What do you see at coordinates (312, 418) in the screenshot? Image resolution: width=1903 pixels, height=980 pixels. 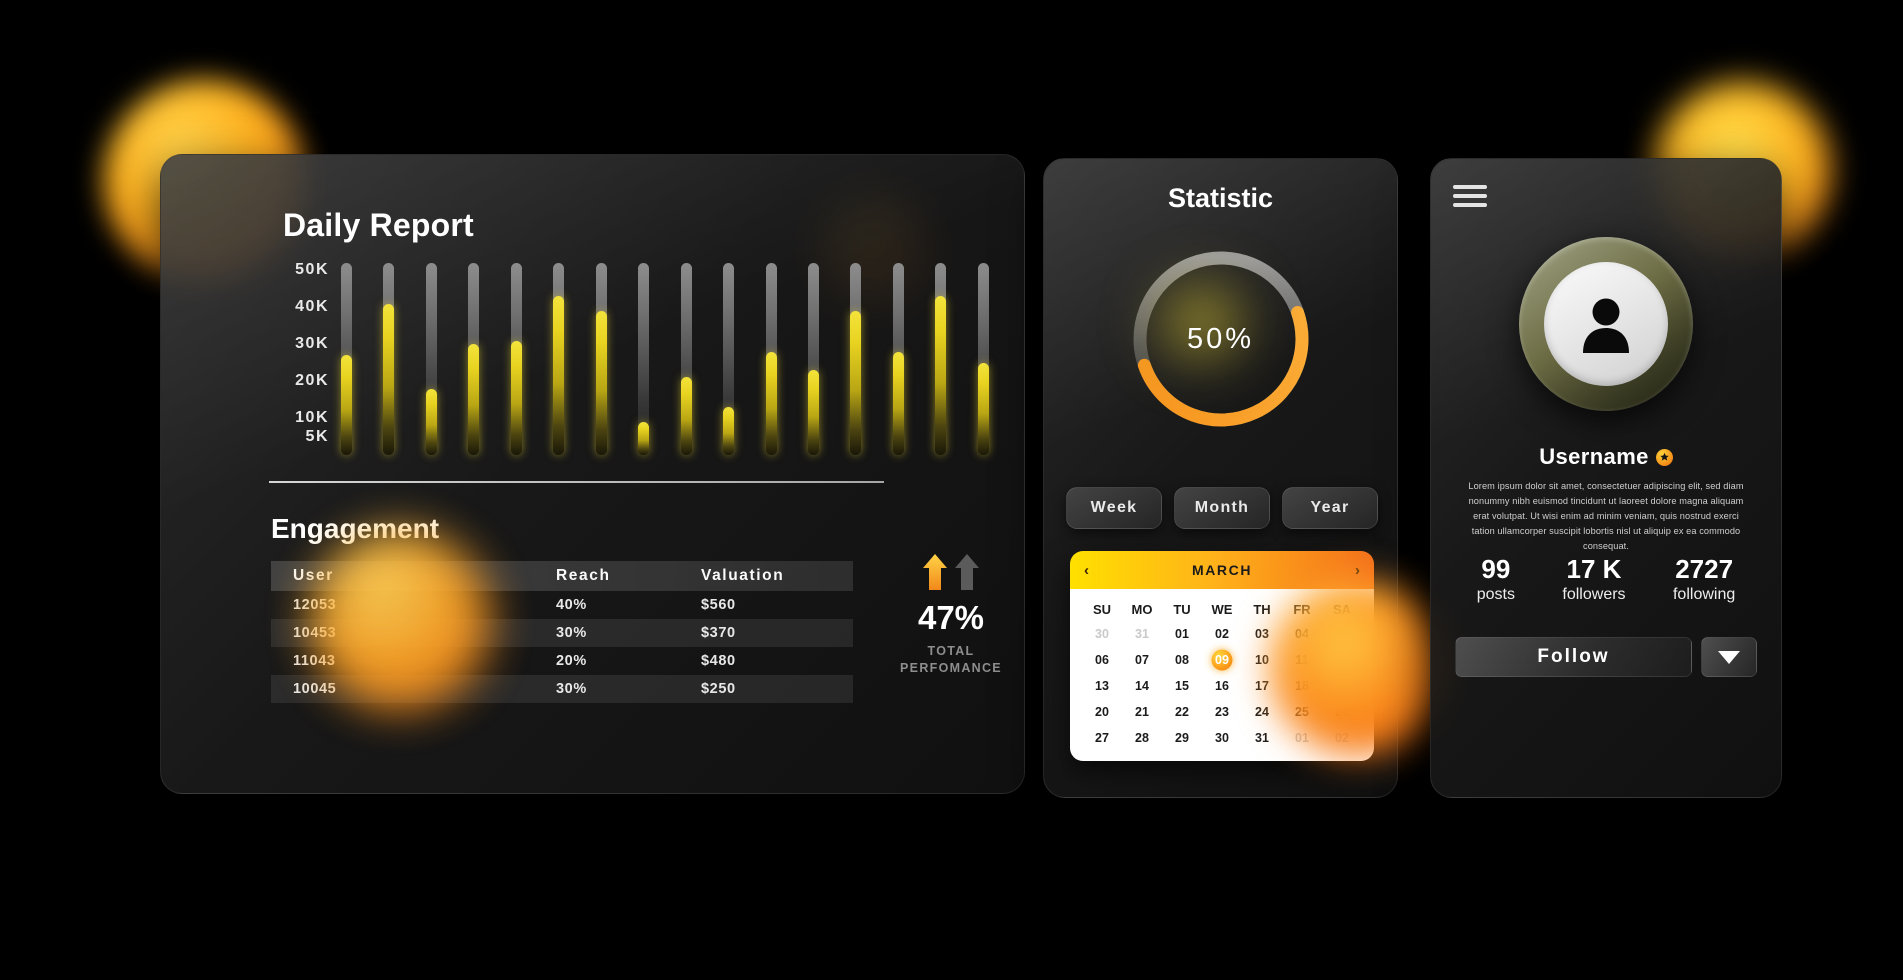 I see `chart-y-tick: 10K` at bounding box center [312, 418].